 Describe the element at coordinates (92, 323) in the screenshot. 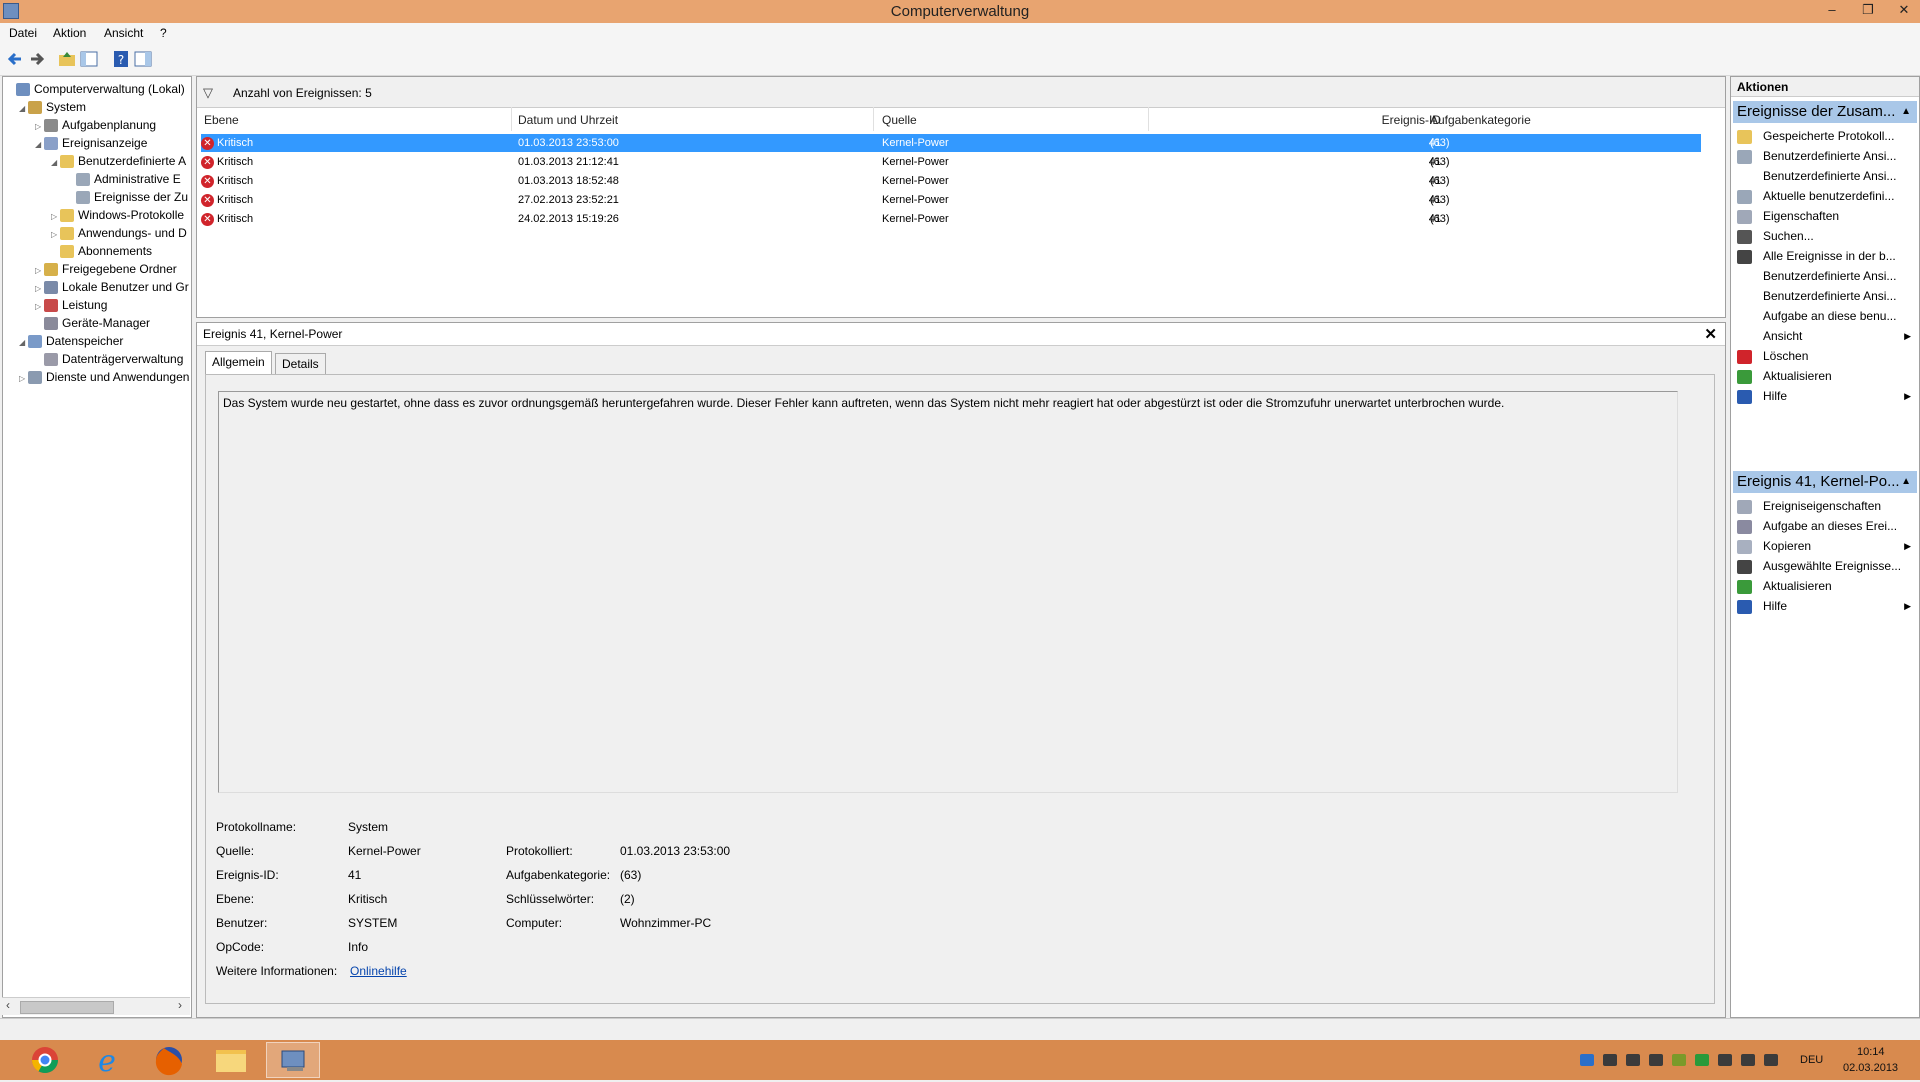

I see `tree-item: Geräte-Manager` at that location.